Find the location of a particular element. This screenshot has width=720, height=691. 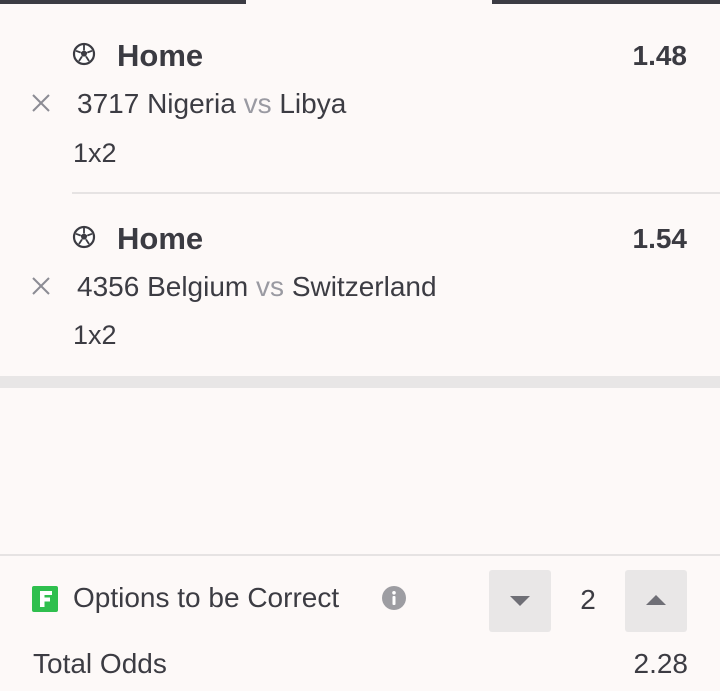

bet-odds: 1.48 is located at coordinates (660, 55).